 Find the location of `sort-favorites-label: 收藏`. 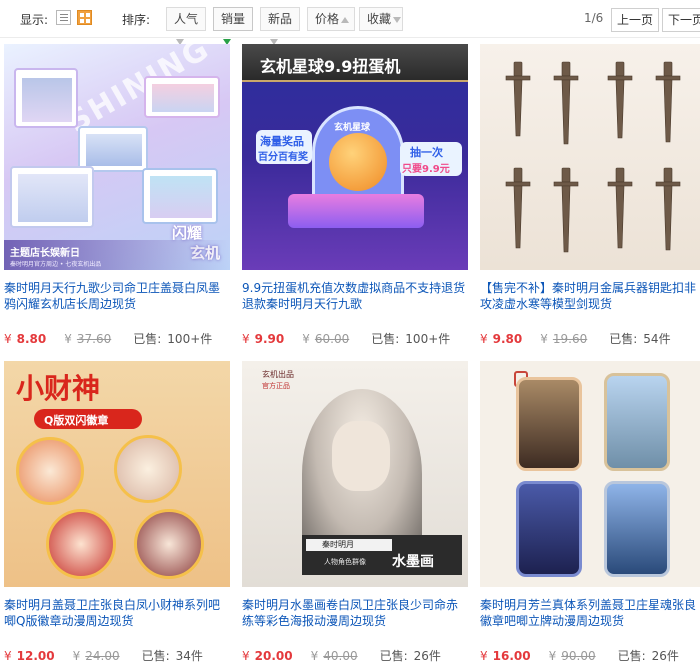

sort-favorites-label: 收藏 is located at coordinates (379, 19).